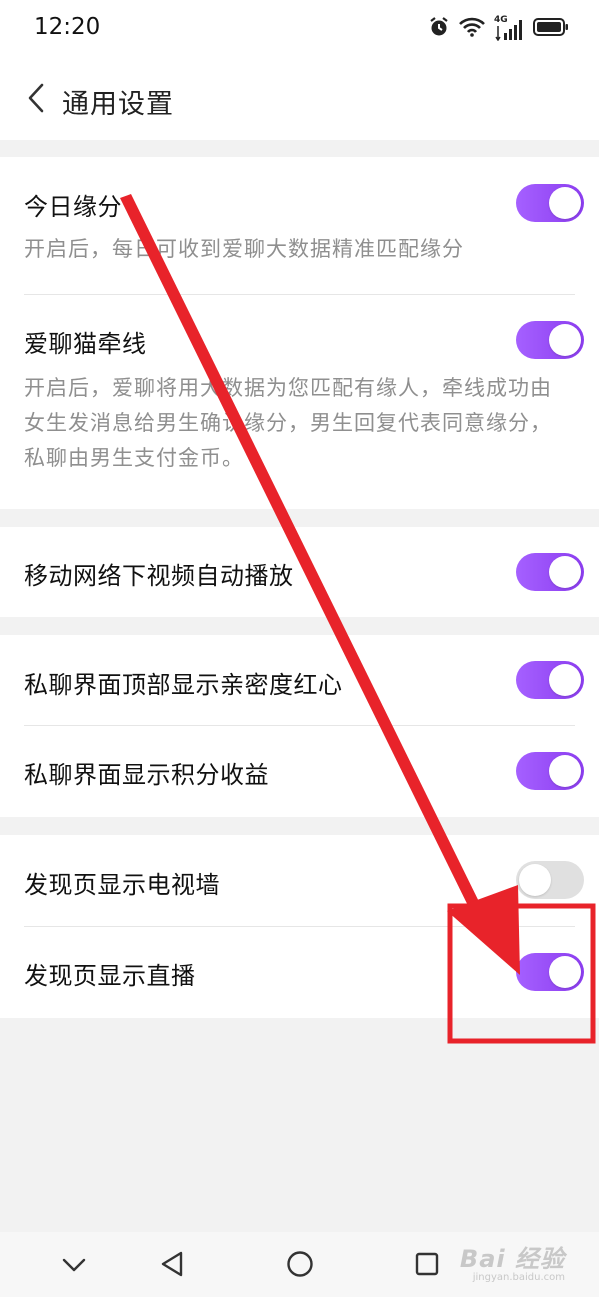 This screenshot has height=1297, width=599. What do you see at coordinates (509, 28) in the screenshot?
I see `cellular-signal-icon: 4G` at bounding box center [509, 28].